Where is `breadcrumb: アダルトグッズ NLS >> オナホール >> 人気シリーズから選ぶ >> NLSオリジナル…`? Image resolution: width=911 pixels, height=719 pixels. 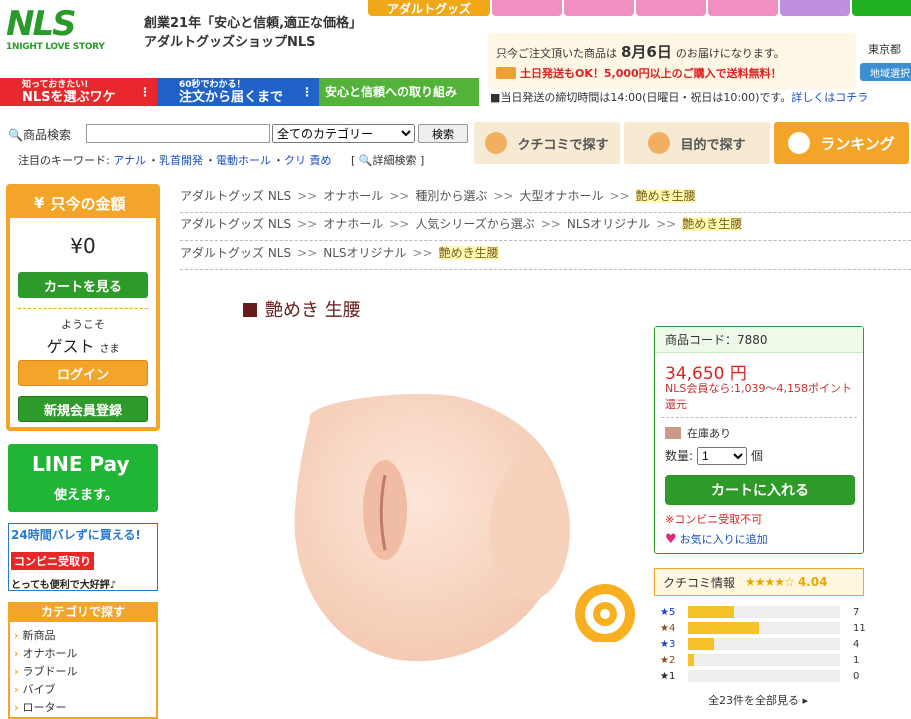
breadcrumb: アダルトグッズ NLS >> オナホール >> 人気シリーズから選ぶ >> NLSオリジナル… is located at coordinates (545, 227).